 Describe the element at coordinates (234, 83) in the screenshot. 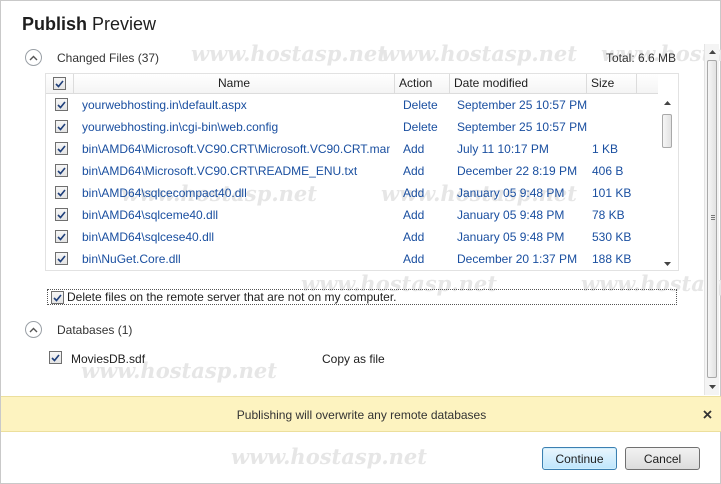

I see `column-header-name: Name` at that location.